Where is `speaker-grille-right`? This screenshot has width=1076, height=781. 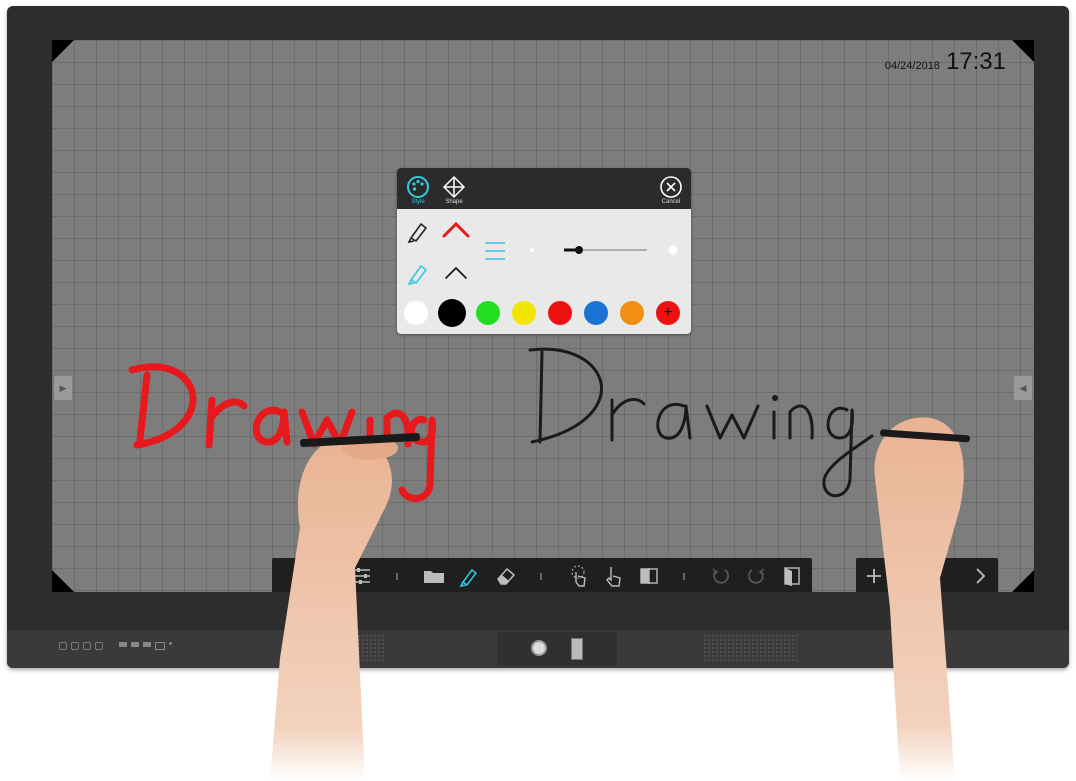
speaker-grille-right is located at coordinates (750, 648).